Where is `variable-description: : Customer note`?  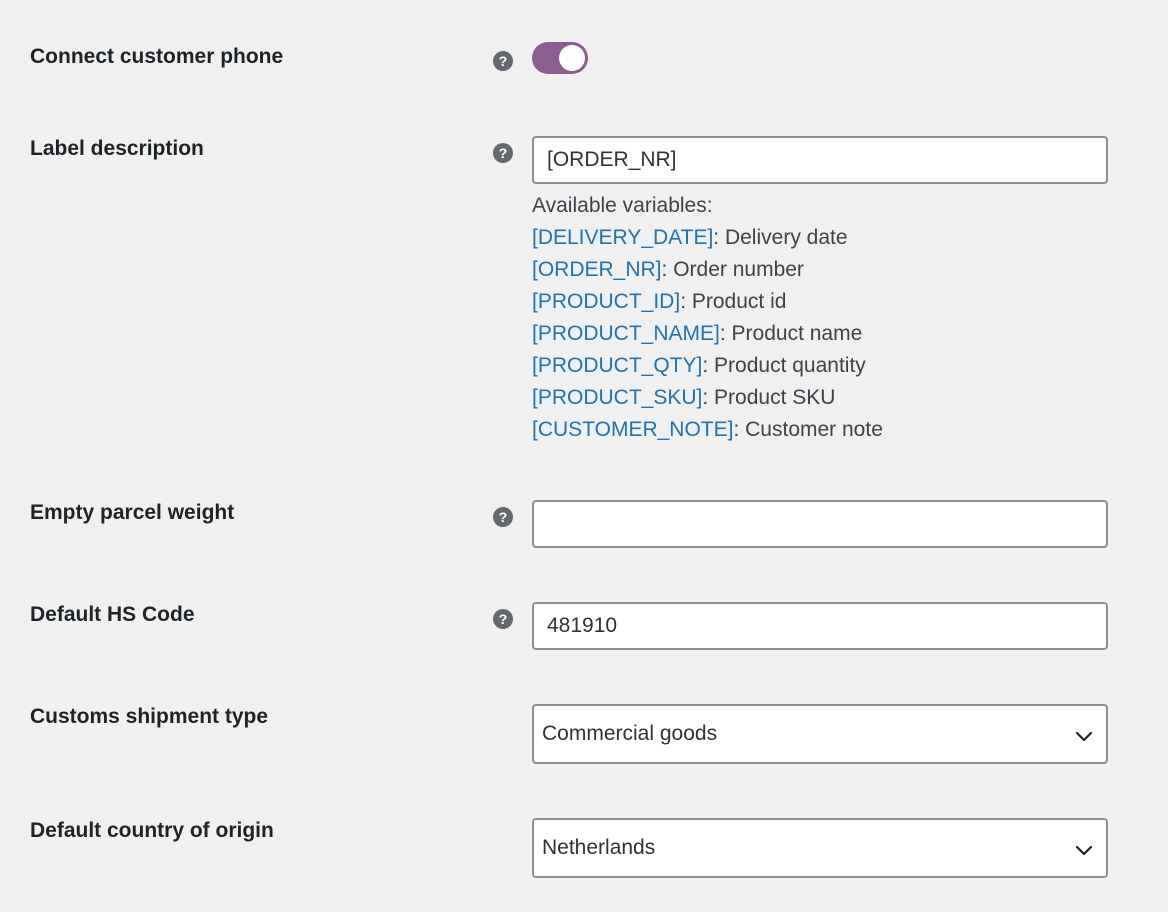 variable-description: : Customer note is located at coordinates (808, 429).